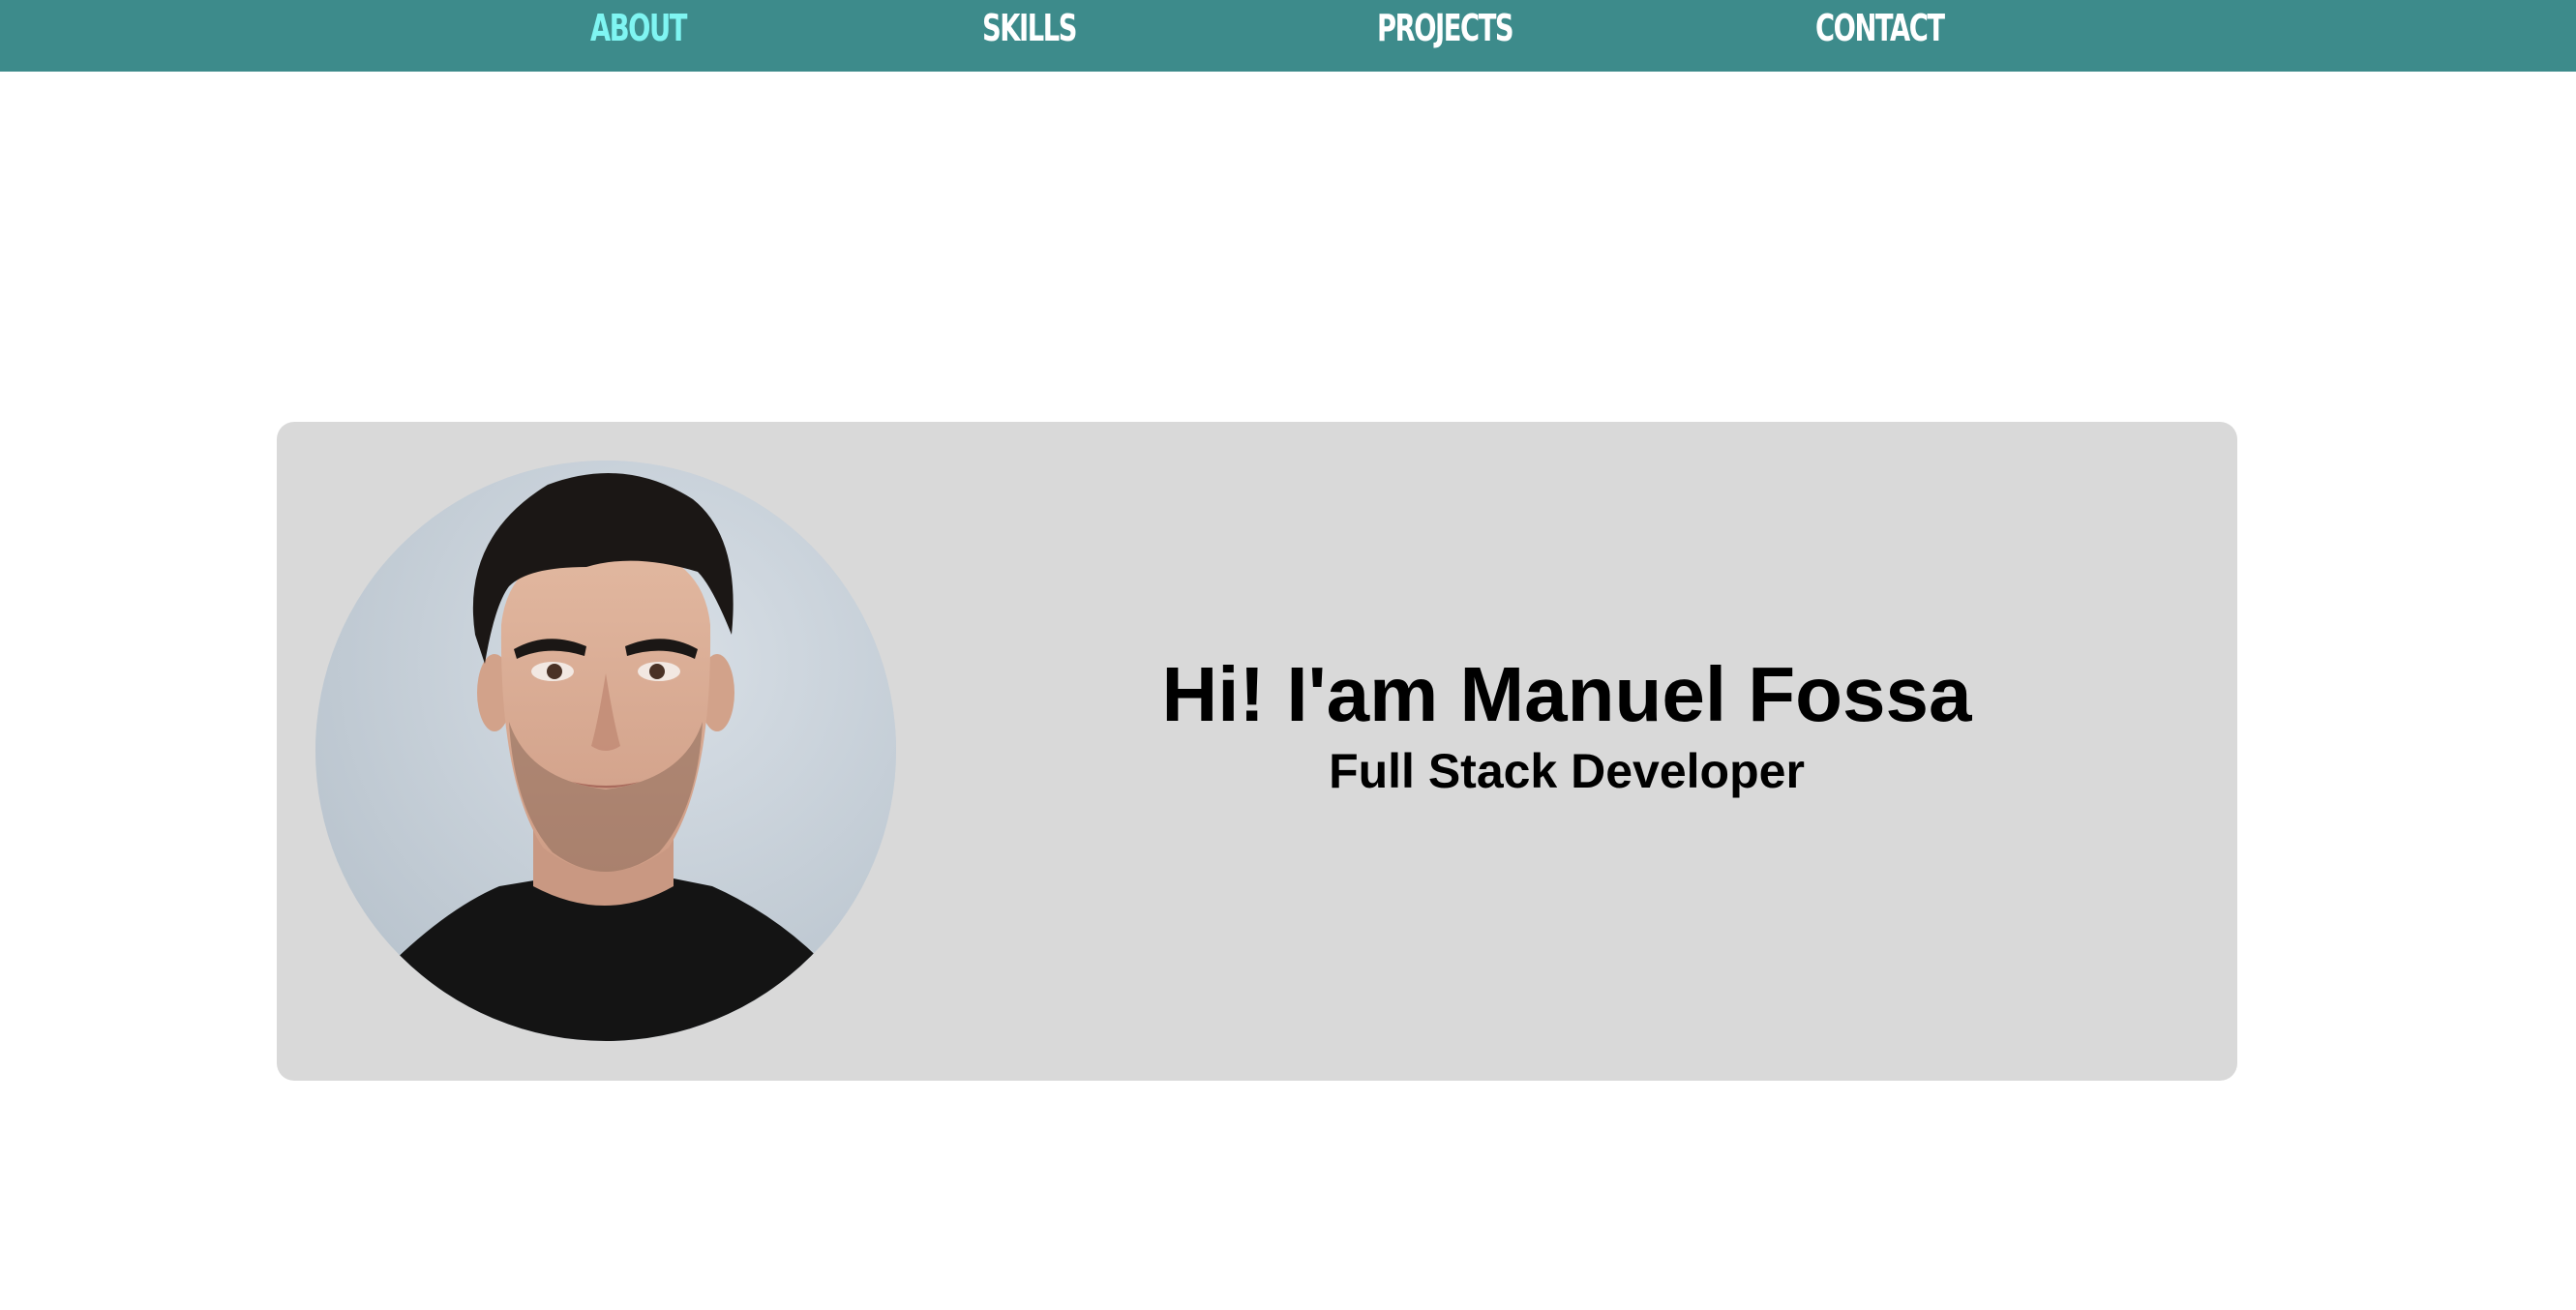 This screenshot has height=1310, width=2576. I want to click on top-navigation: ABOUT SKILLS PROJECTS CONTACT, so click(1288, 36).